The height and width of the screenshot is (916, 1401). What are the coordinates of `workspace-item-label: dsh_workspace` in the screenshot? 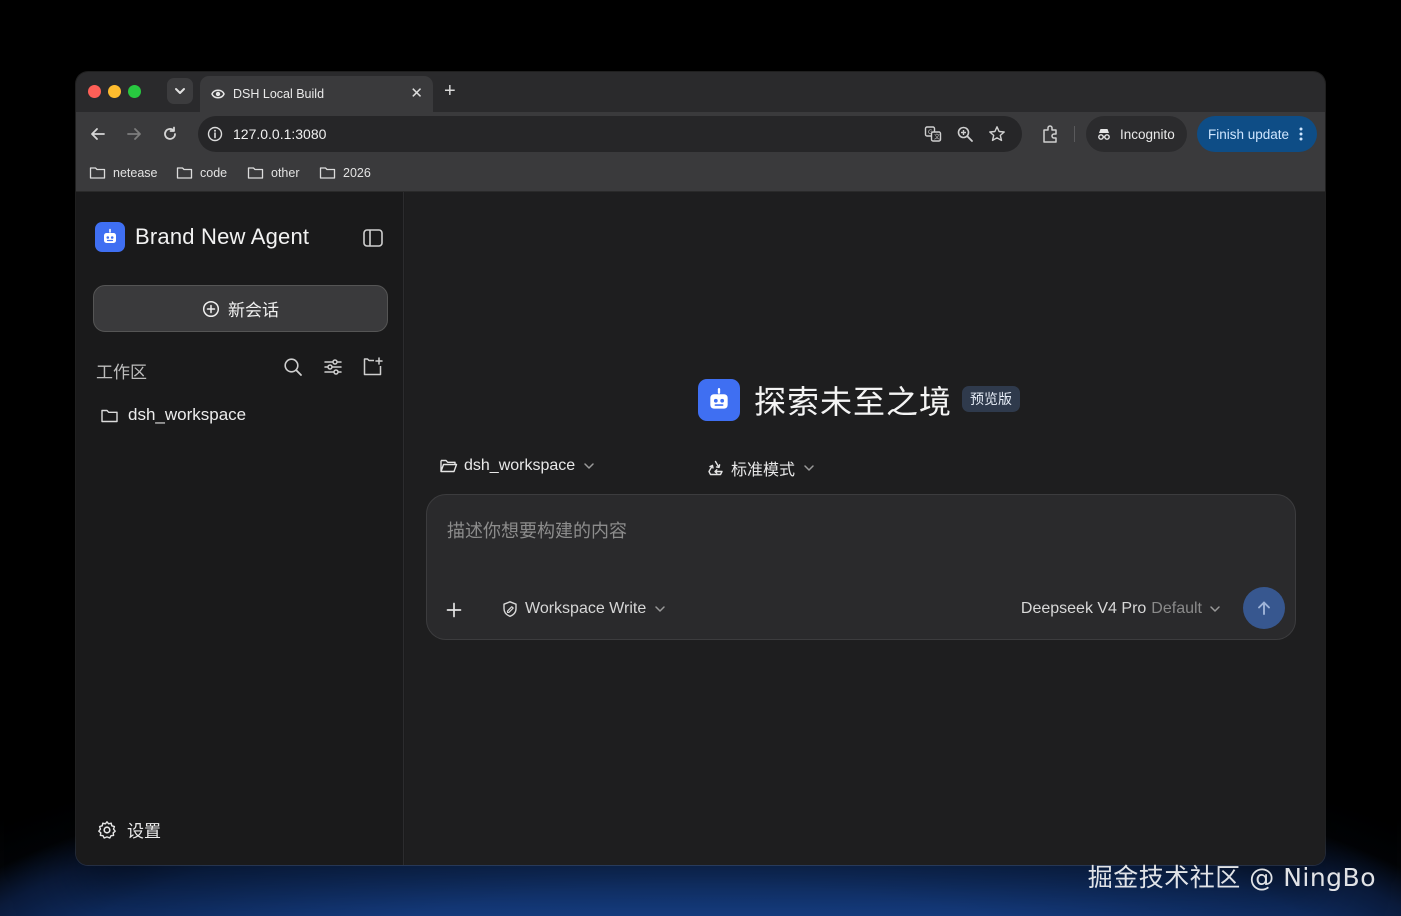 It's located at (187, 414).